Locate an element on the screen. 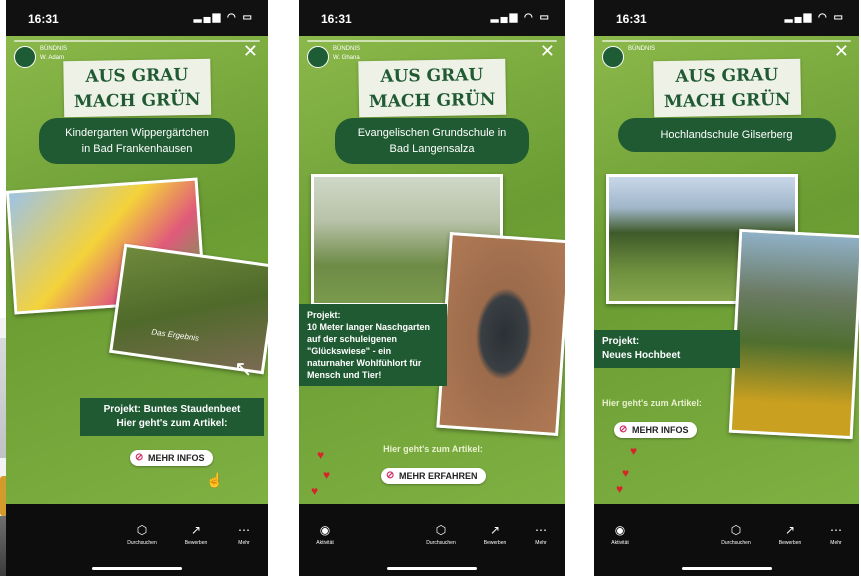  footprint-stone-photo is located at coordinates (500, 334).